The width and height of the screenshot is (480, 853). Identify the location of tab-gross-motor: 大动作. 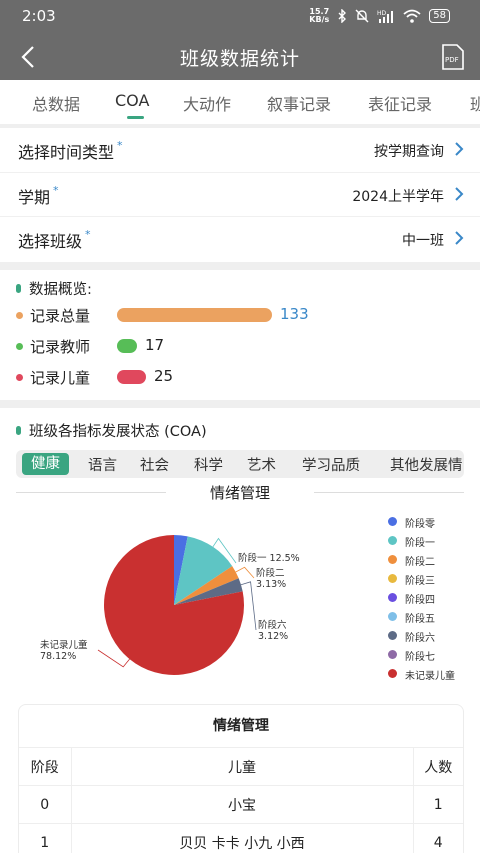
(207, 103).